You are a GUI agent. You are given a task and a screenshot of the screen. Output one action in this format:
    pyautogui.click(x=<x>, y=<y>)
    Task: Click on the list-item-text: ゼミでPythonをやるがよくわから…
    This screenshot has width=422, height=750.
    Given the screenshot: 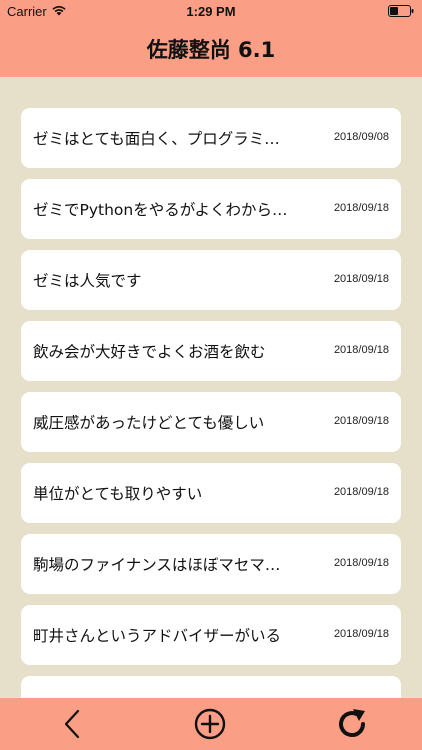 What is the action you would take?
    pyautogui.click(x=160, y=210)
    